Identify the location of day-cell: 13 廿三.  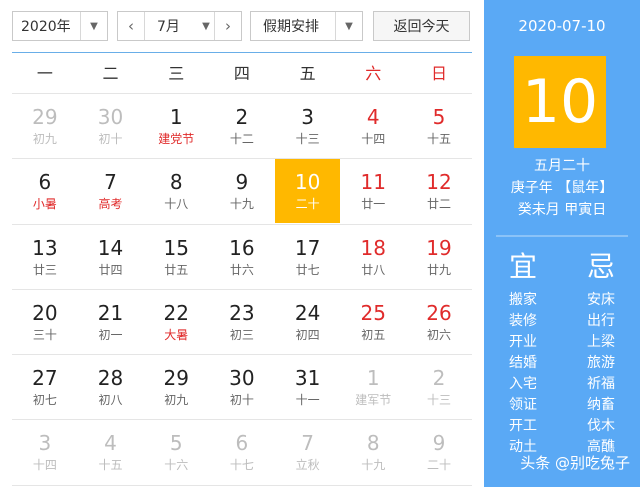
(45, 257).